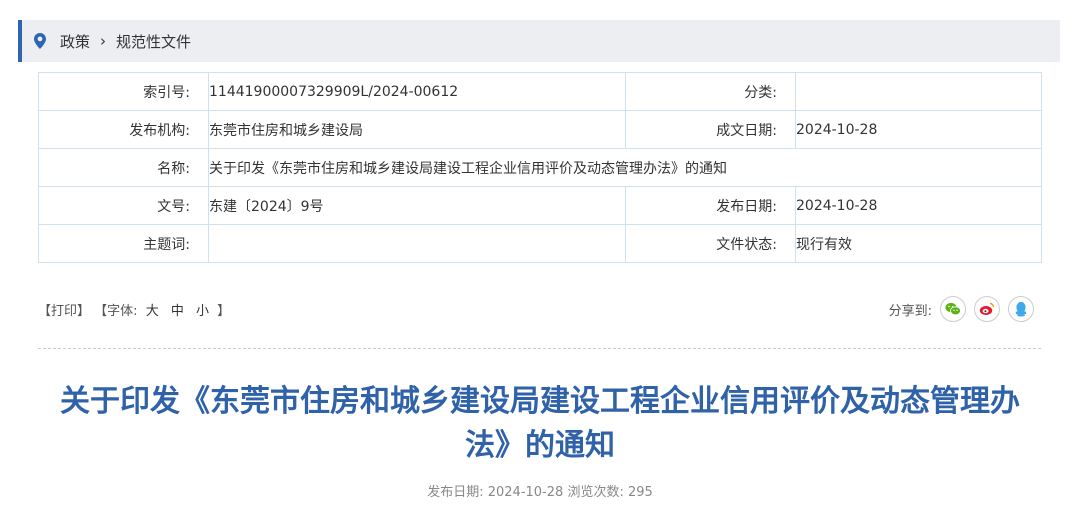  I want to click on meta-row-publisher: 发布机构: 东莞市住房和城乡建设局 成文日期: 2024-10-28, so click(540, 129).